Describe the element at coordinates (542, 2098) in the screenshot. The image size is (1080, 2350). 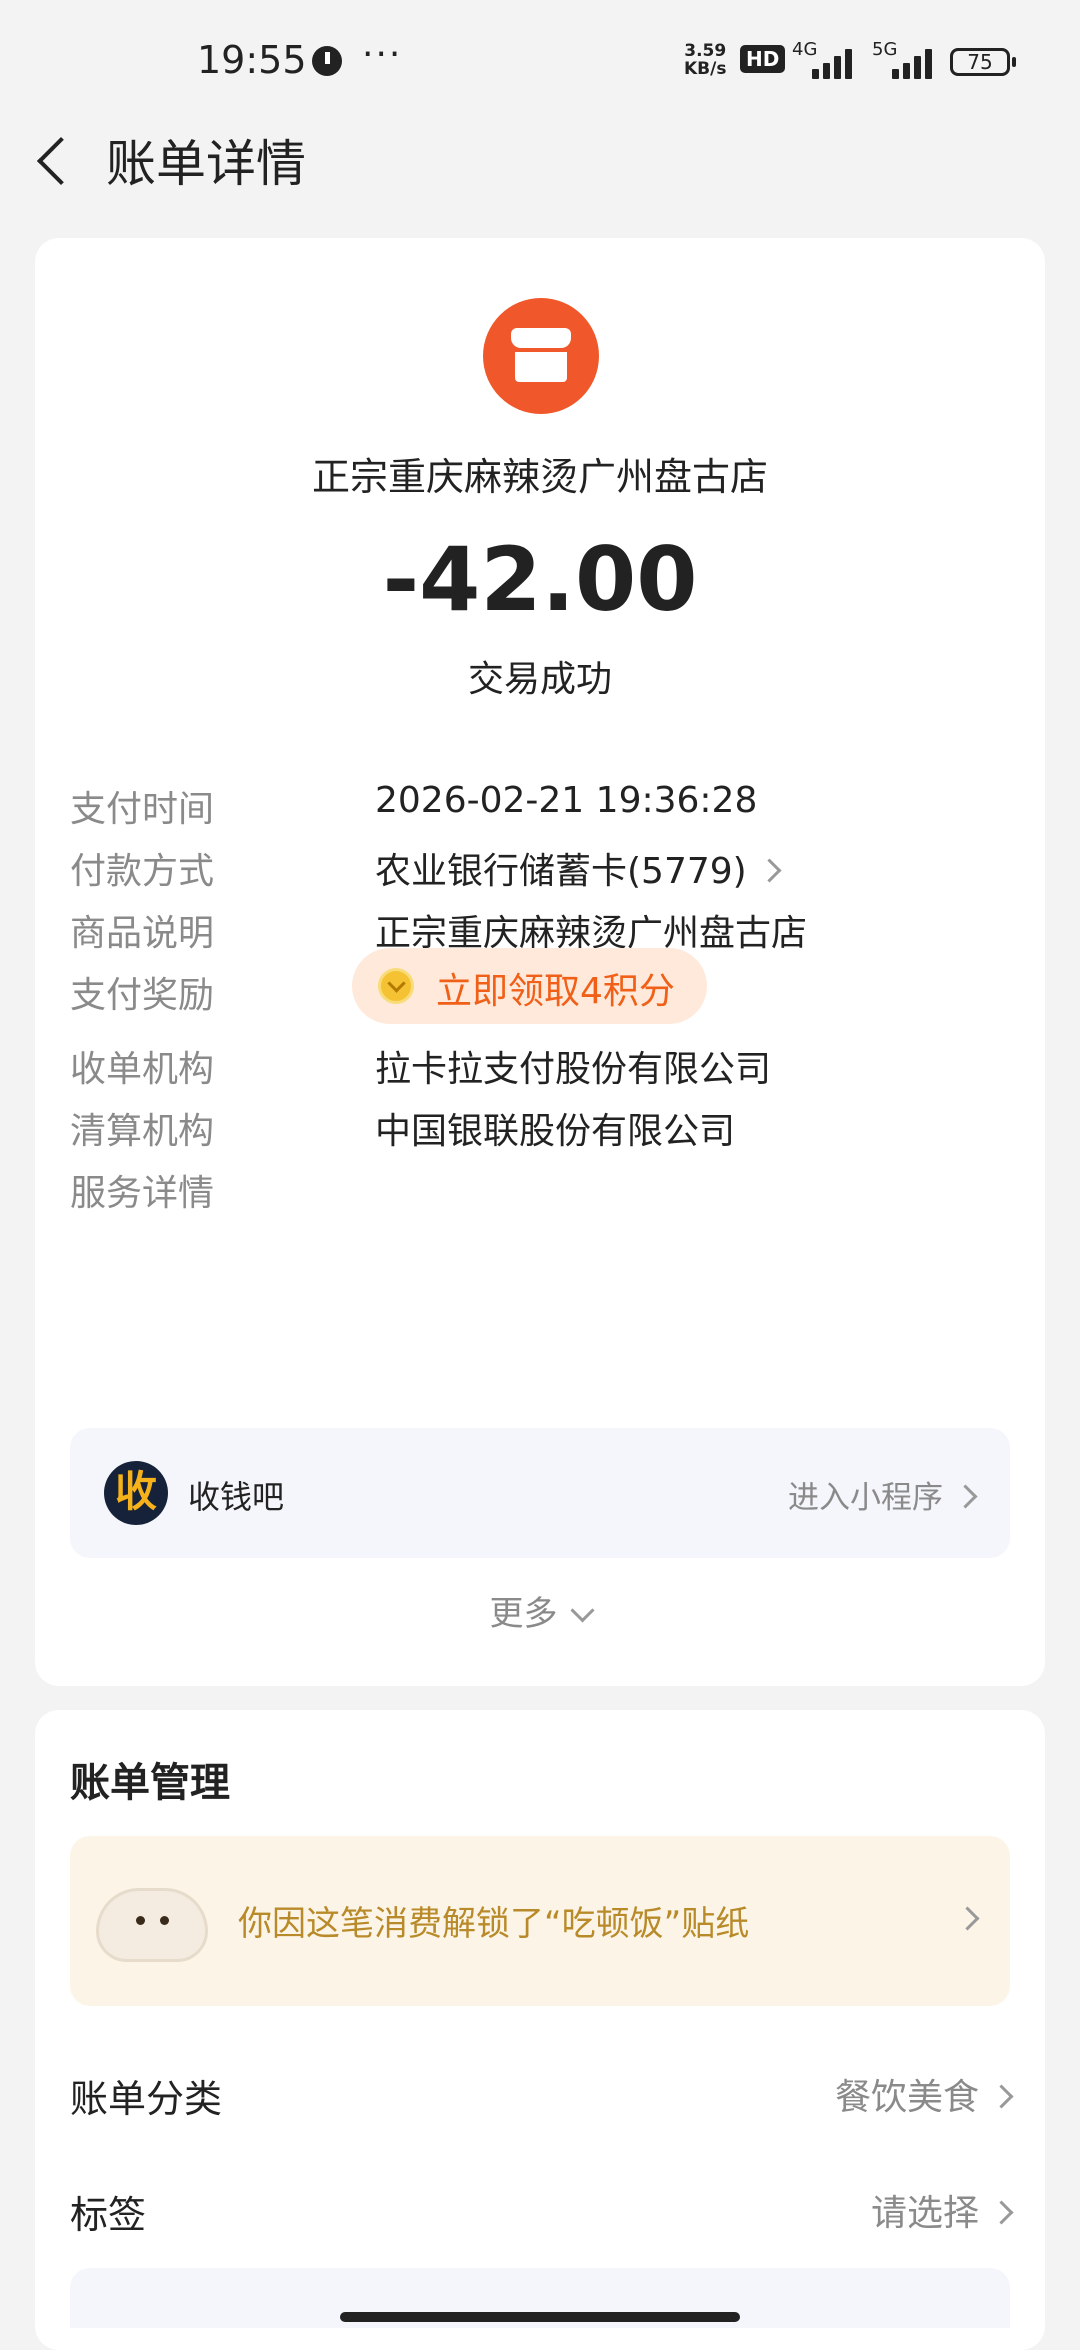
I see `bill-category-row: 账单分类 餐饮美食` at that location.